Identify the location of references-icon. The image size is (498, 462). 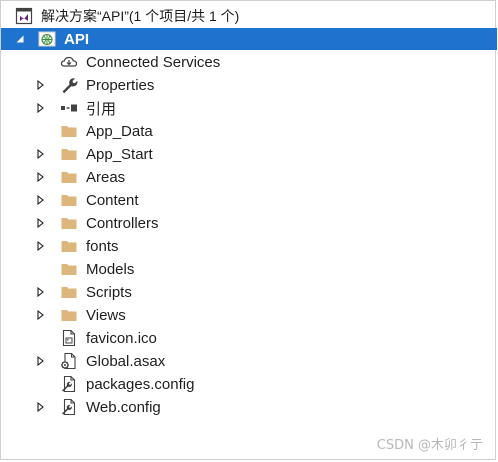
(69, 108).